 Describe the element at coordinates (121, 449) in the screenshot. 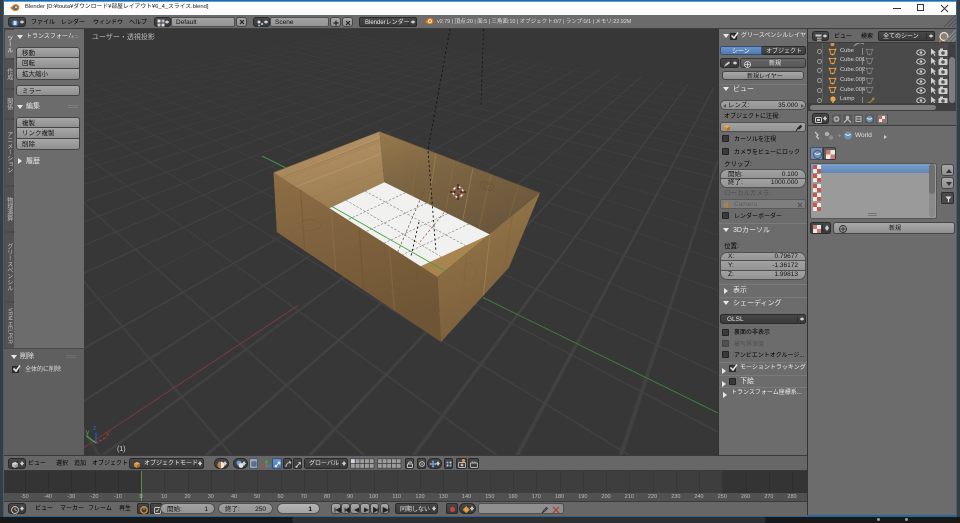

I see `svg-text: (1)` at that location.